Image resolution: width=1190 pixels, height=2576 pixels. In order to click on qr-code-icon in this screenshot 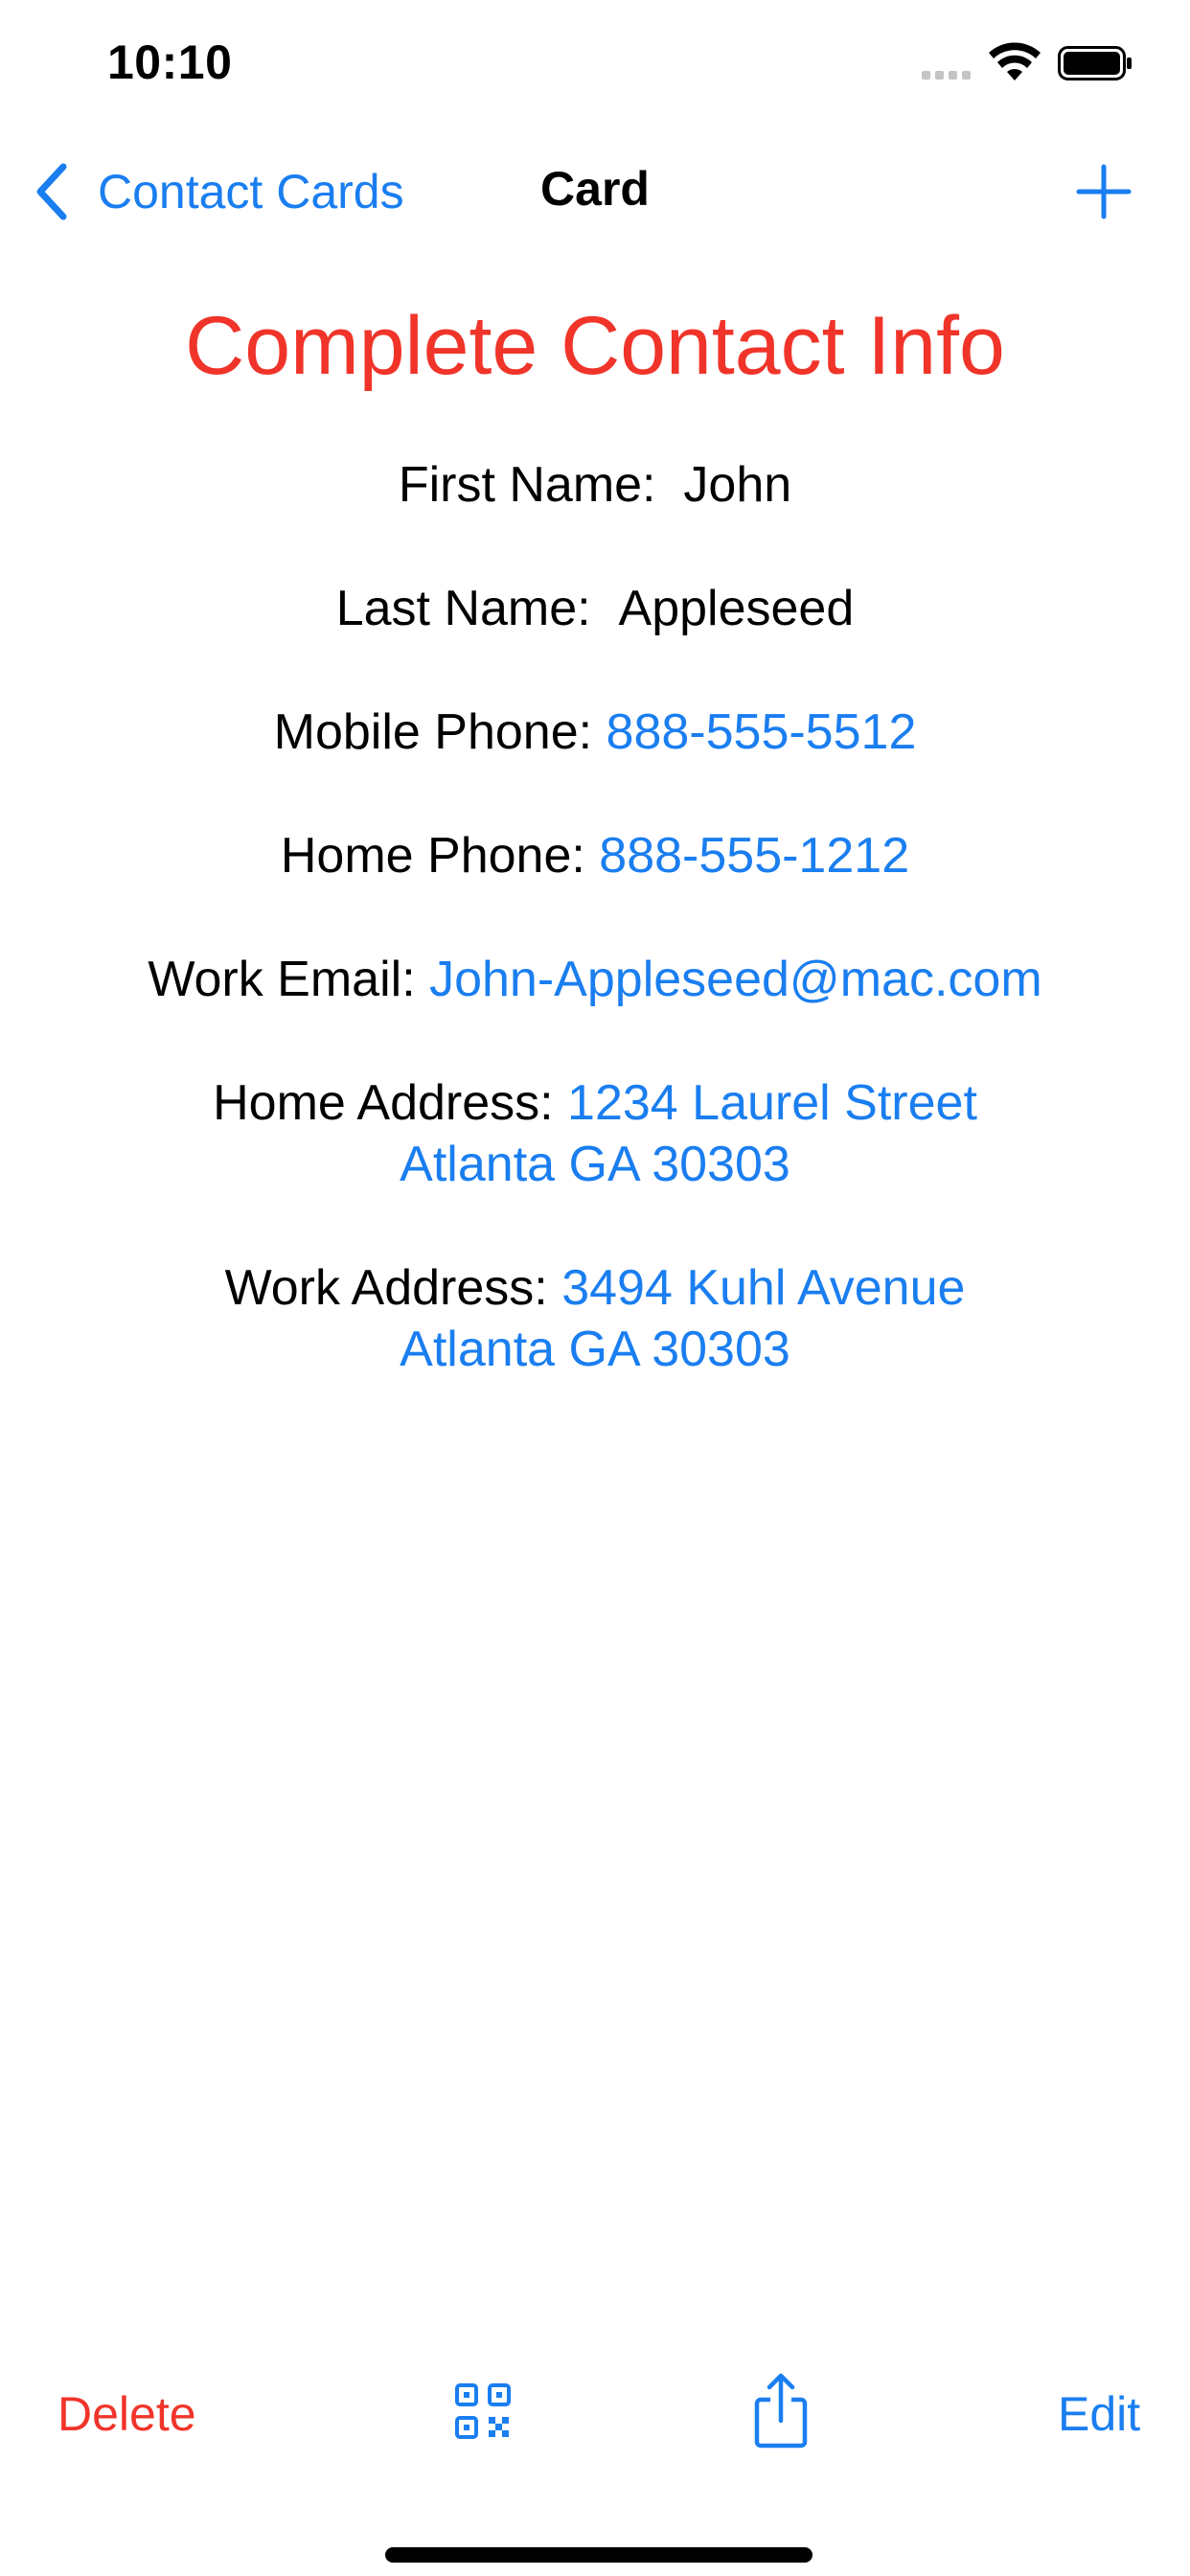, I will do `click(483, 2411)`.